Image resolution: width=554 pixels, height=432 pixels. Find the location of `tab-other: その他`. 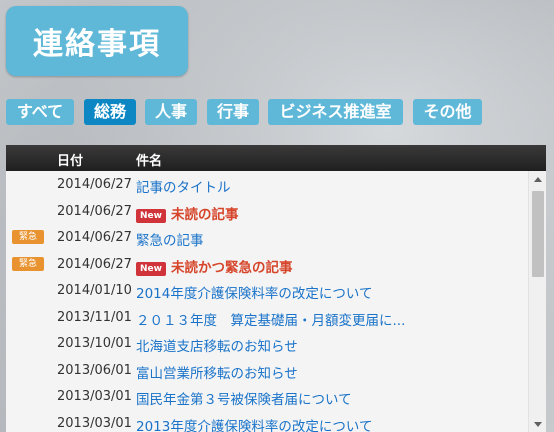

tab-other: その他 is located at coordinates (447, 112).